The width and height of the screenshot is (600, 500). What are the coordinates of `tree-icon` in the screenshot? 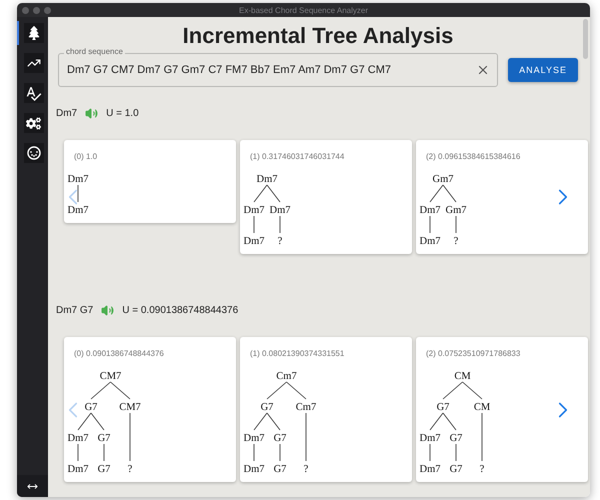 It's located at (33, 33).